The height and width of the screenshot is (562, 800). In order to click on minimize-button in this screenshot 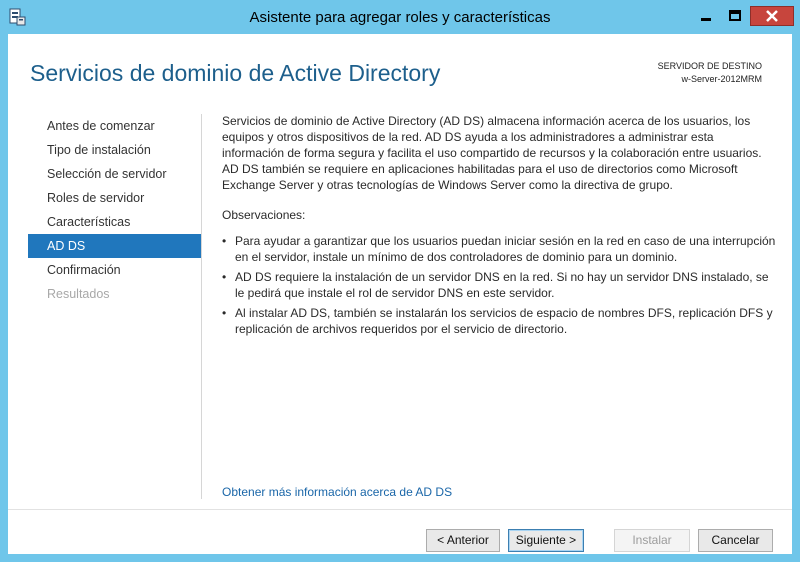, I will do `click(706, 16)`.